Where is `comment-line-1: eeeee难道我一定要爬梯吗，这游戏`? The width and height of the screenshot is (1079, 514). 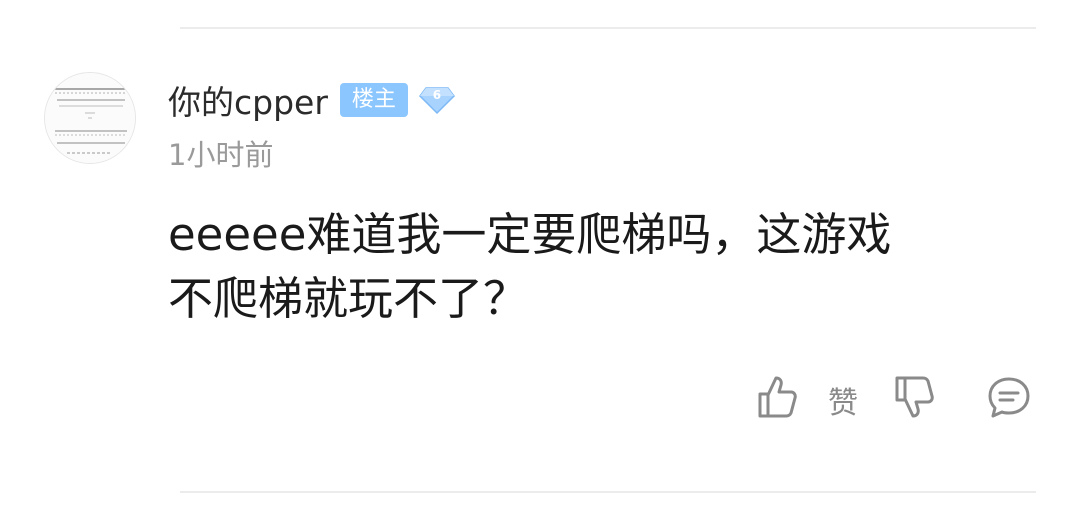
comment-line-1: eeeee难道我一定要爬梯吗，这游戏 is located at coordinates (530, 234).